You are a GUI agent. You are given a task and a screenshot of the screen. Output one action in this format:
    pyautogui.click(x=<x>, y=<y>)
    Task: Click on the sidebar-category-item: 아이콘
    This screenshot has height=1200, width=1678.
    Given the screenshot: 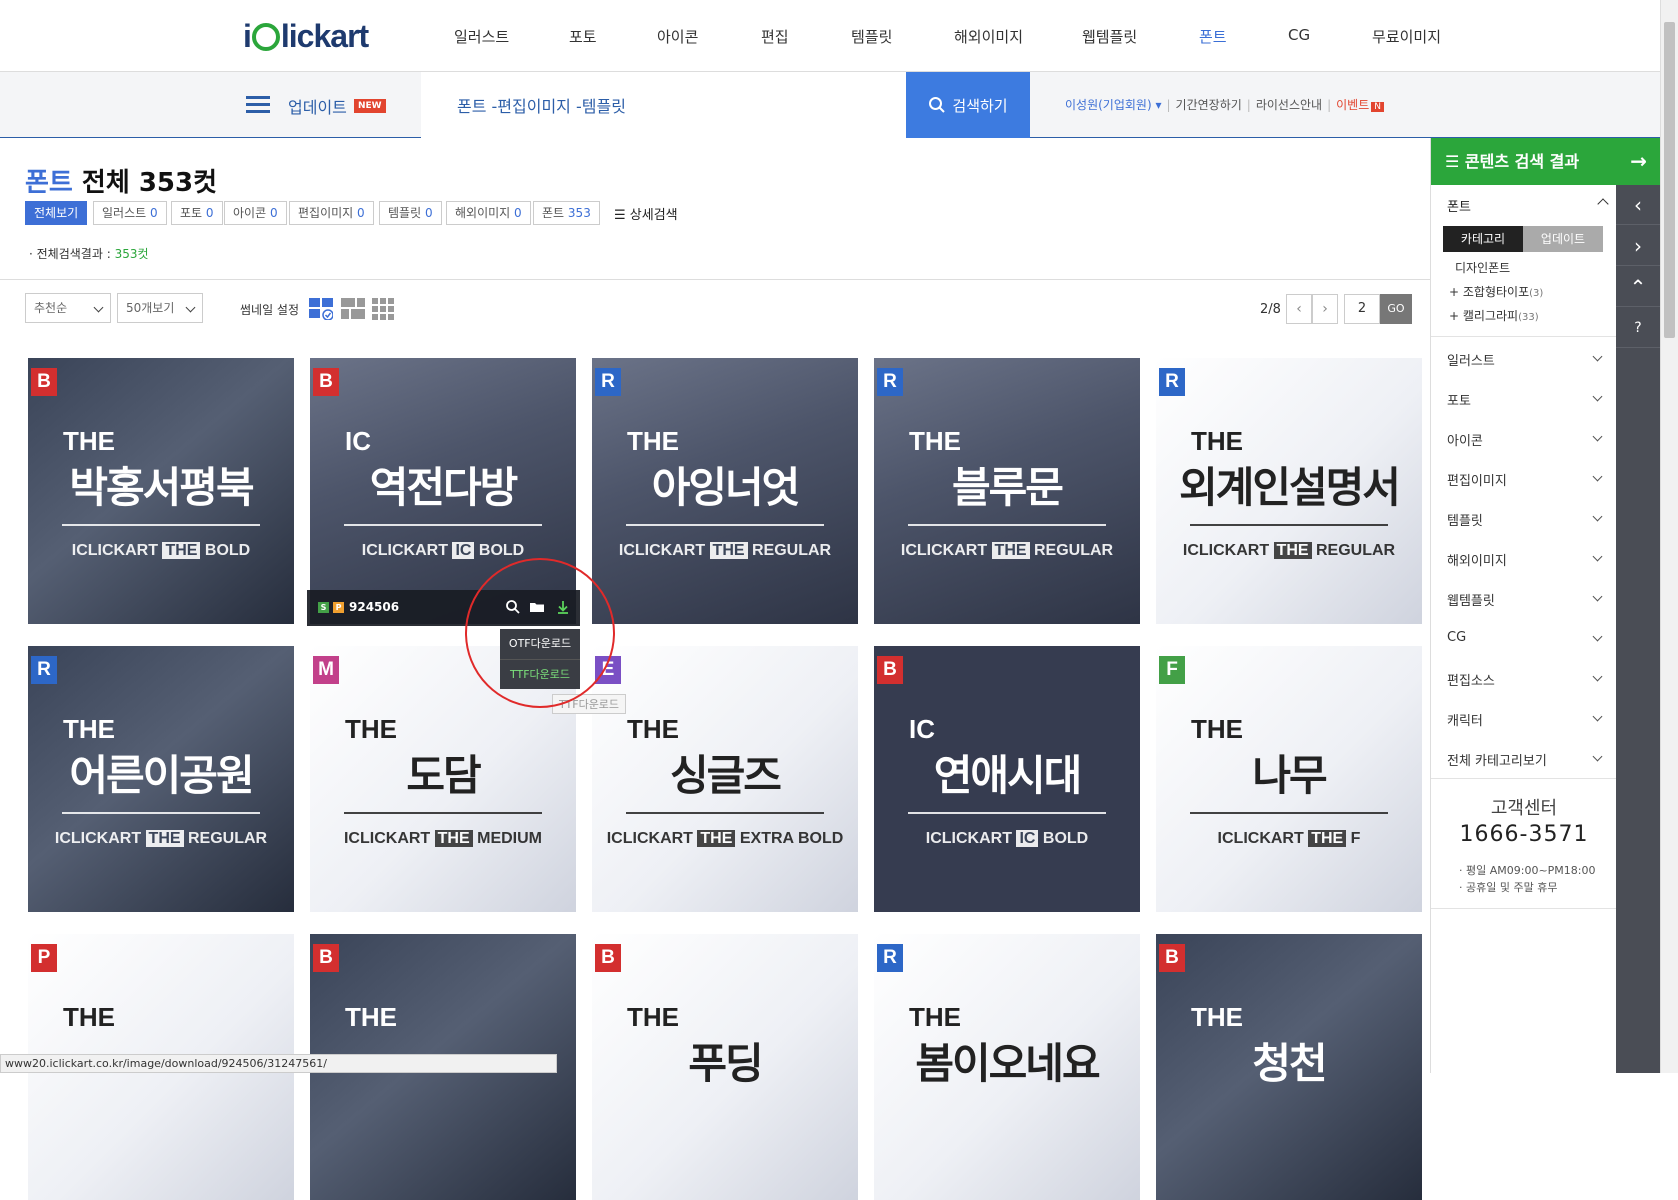 What is the action you would take?
    pyautogui.click(x=1527, y=439)
    